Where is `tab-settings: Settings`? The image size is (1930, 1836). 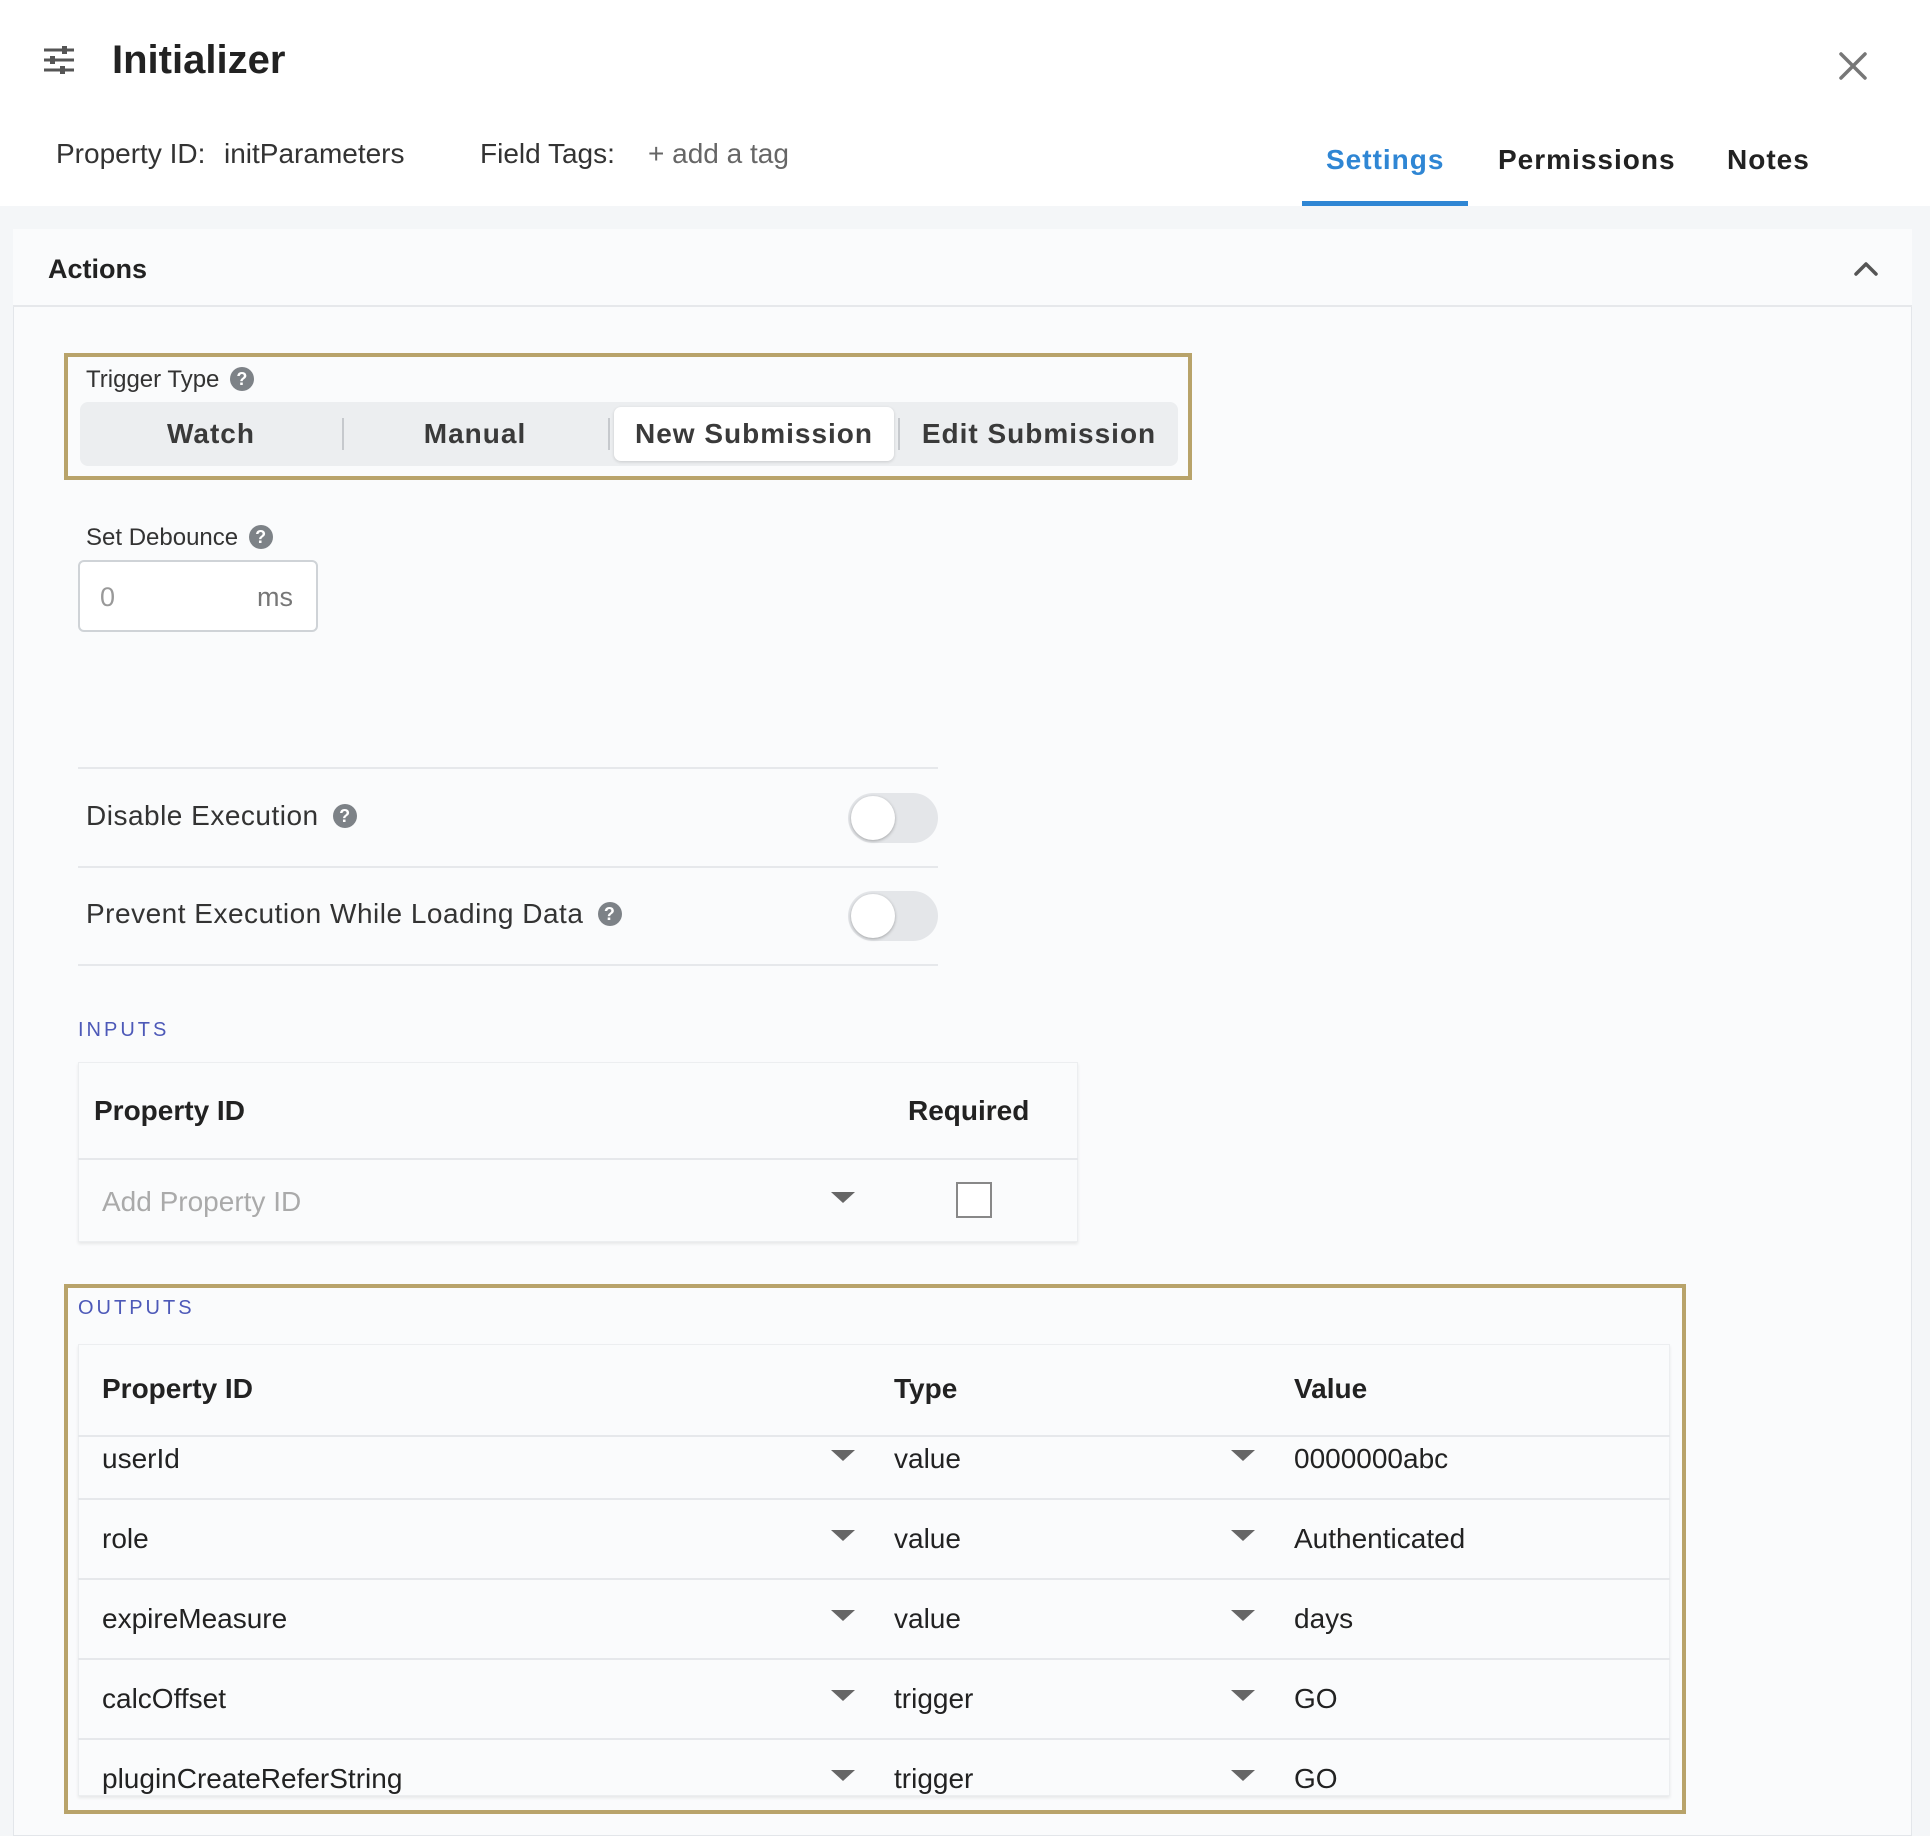 tab-settings: Settings is located at coordinates (1385, 160).